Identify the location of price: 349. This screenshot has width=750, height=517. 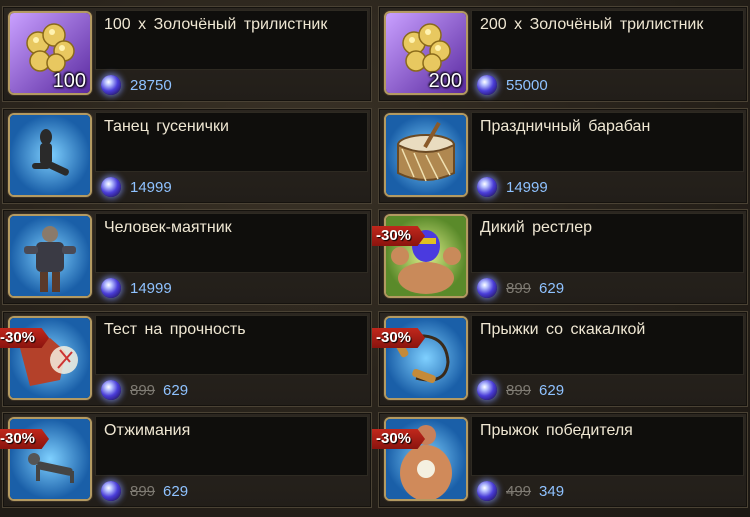
(552, 491).